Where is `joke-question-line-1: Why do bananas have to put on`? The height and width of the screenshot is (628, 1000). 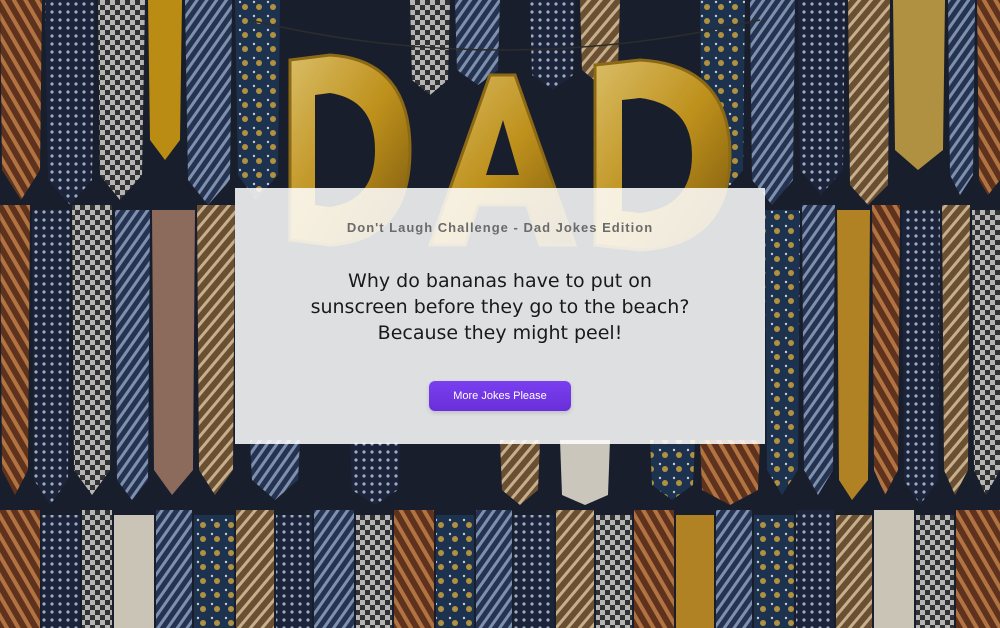 joke-question-line-1: Why do bananas have to put on is located at coordinates (500, 281).